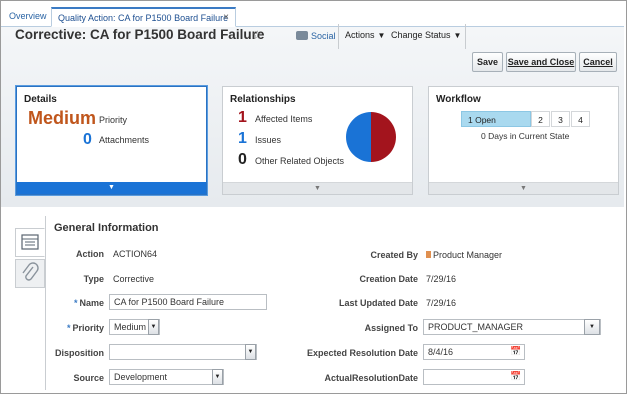  Describe the element at coordinates (302, 35) in the screenshot. I see `social-icon` at that location.